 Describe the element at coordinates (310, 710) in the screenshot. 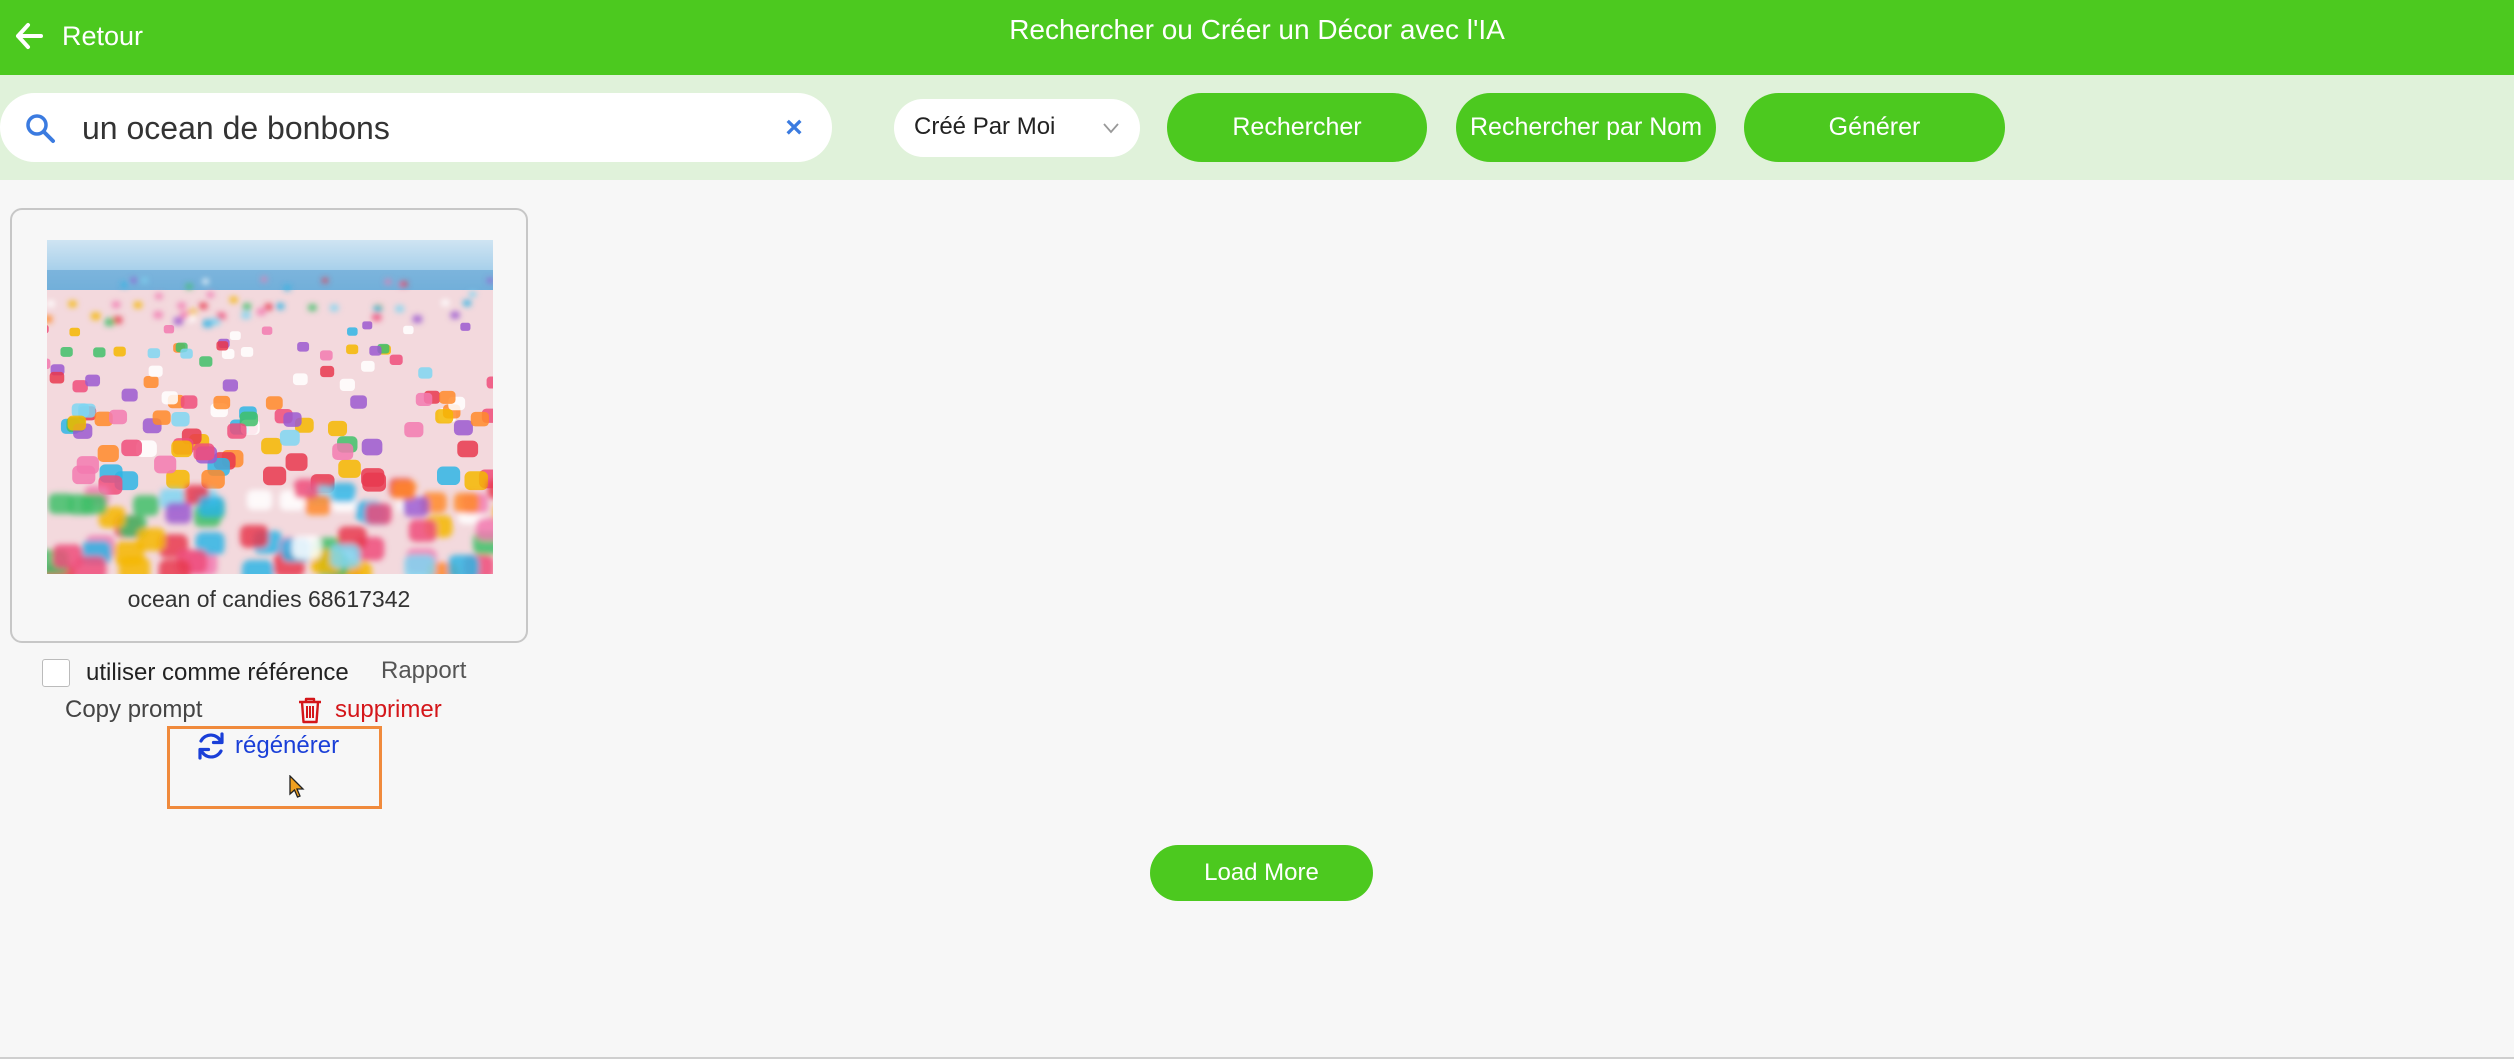

I see `trash-icon` at that location.